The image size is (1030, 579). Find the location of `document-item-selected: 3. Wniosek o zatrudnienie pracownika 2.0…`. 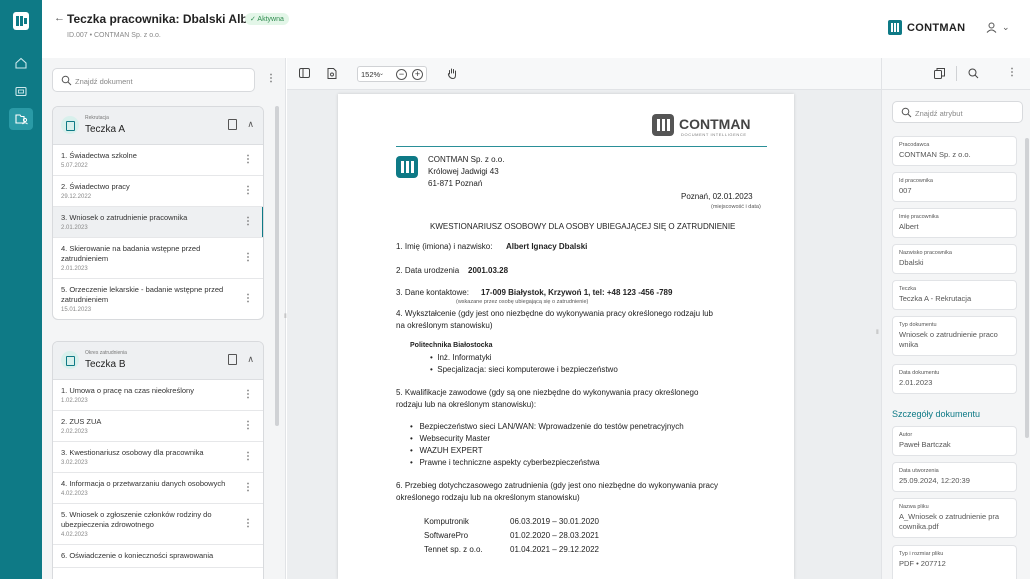

document-item-selected: 3. Wniosek o zatrudnienie pracownika 2.0… is located at coordinates (158, 222).